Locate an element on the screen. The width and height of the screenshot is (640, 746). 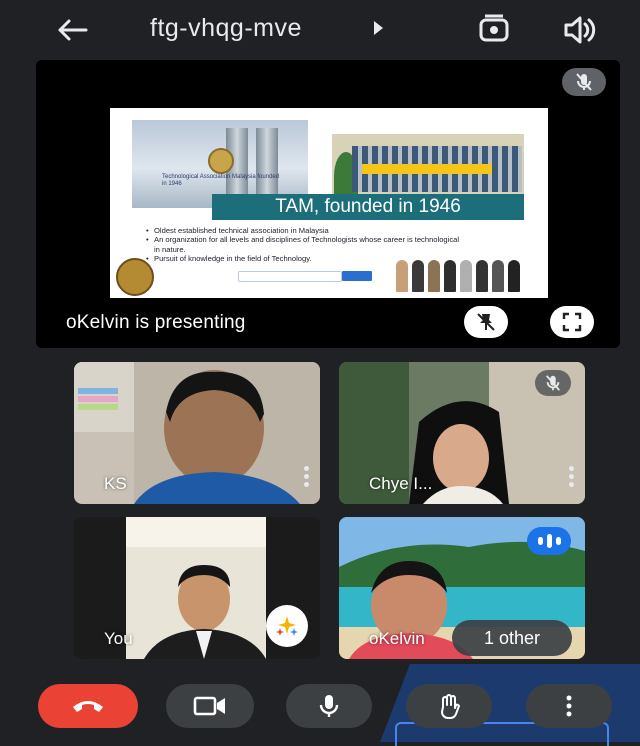
pin-off-icon is located at coordinates (486, 322).